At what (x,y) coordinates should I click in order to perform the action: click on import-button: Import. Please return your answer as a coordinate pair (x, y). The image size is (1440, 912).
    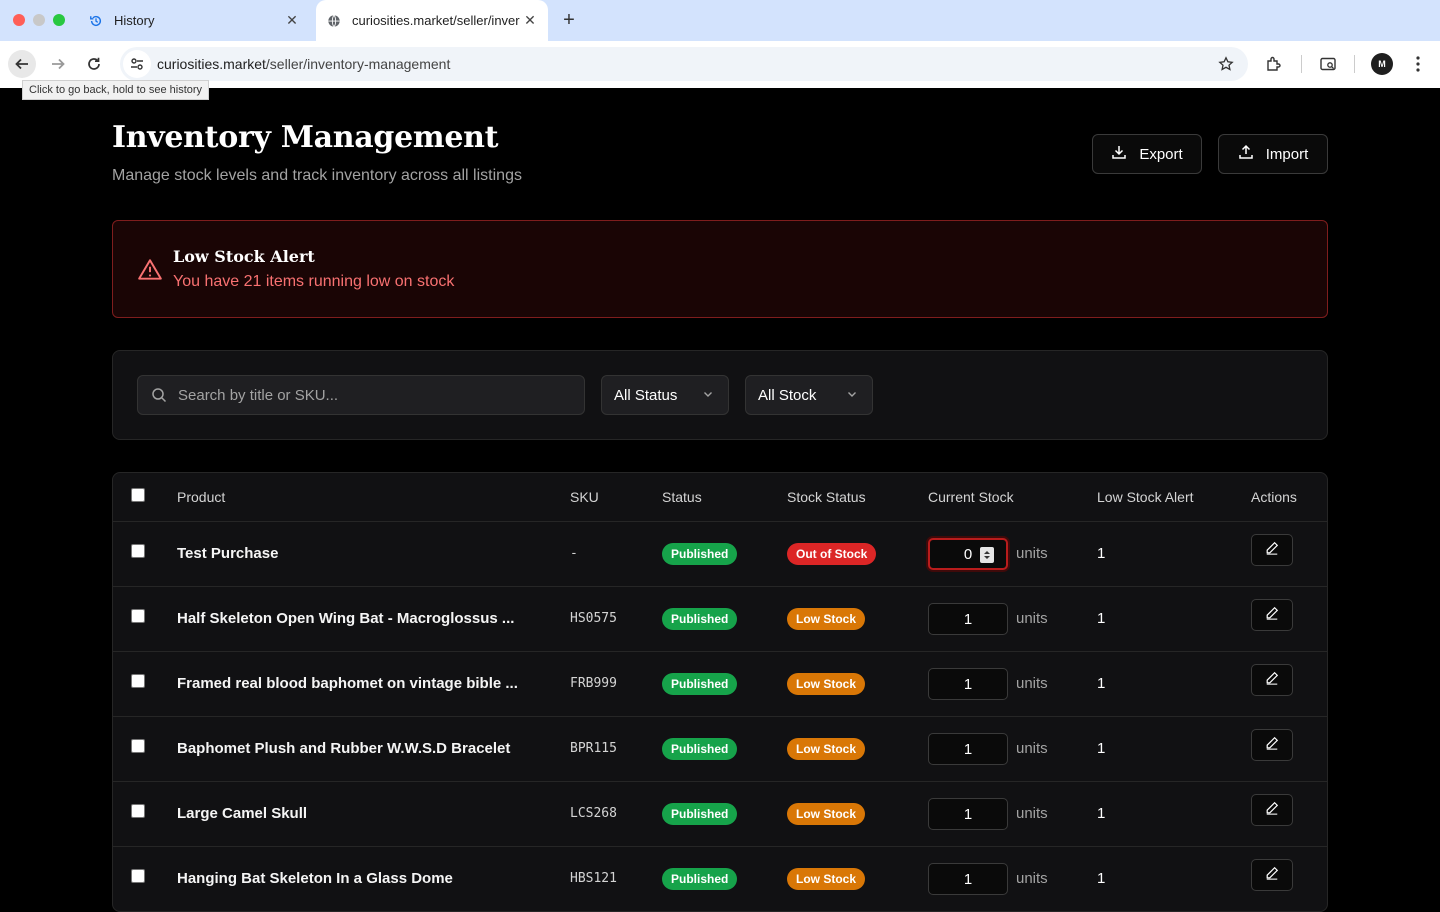
    Looking at the image, I should click on (1273, 154).